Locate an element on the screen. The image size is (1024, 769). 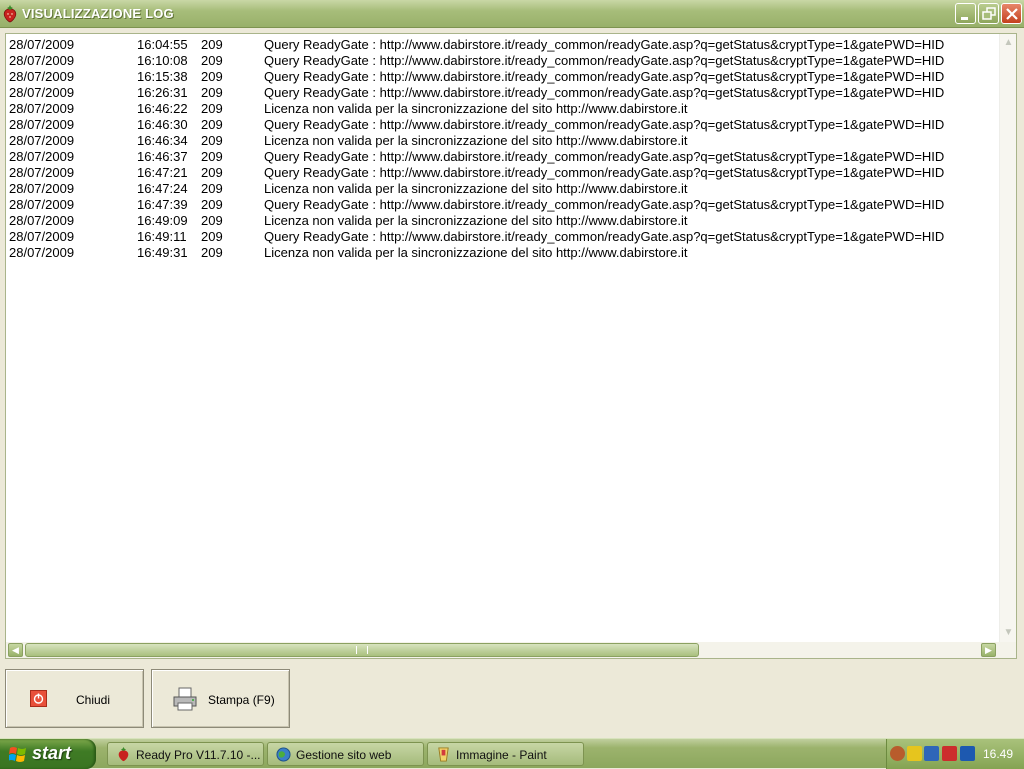
log-time: 16:46:34 is located at coordinates (162, 140).